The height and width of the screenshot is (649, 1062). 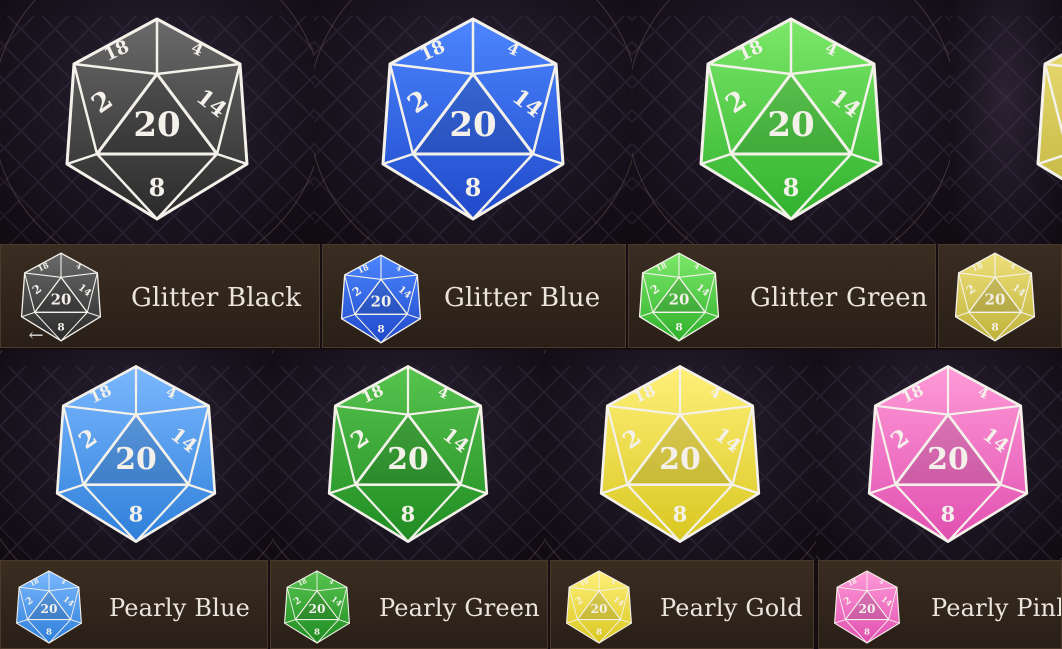 What do you see at coordinates (36, 336) in the screenshot?
I see `arrow-left-icon: ←` at bounding box center [36, 336].